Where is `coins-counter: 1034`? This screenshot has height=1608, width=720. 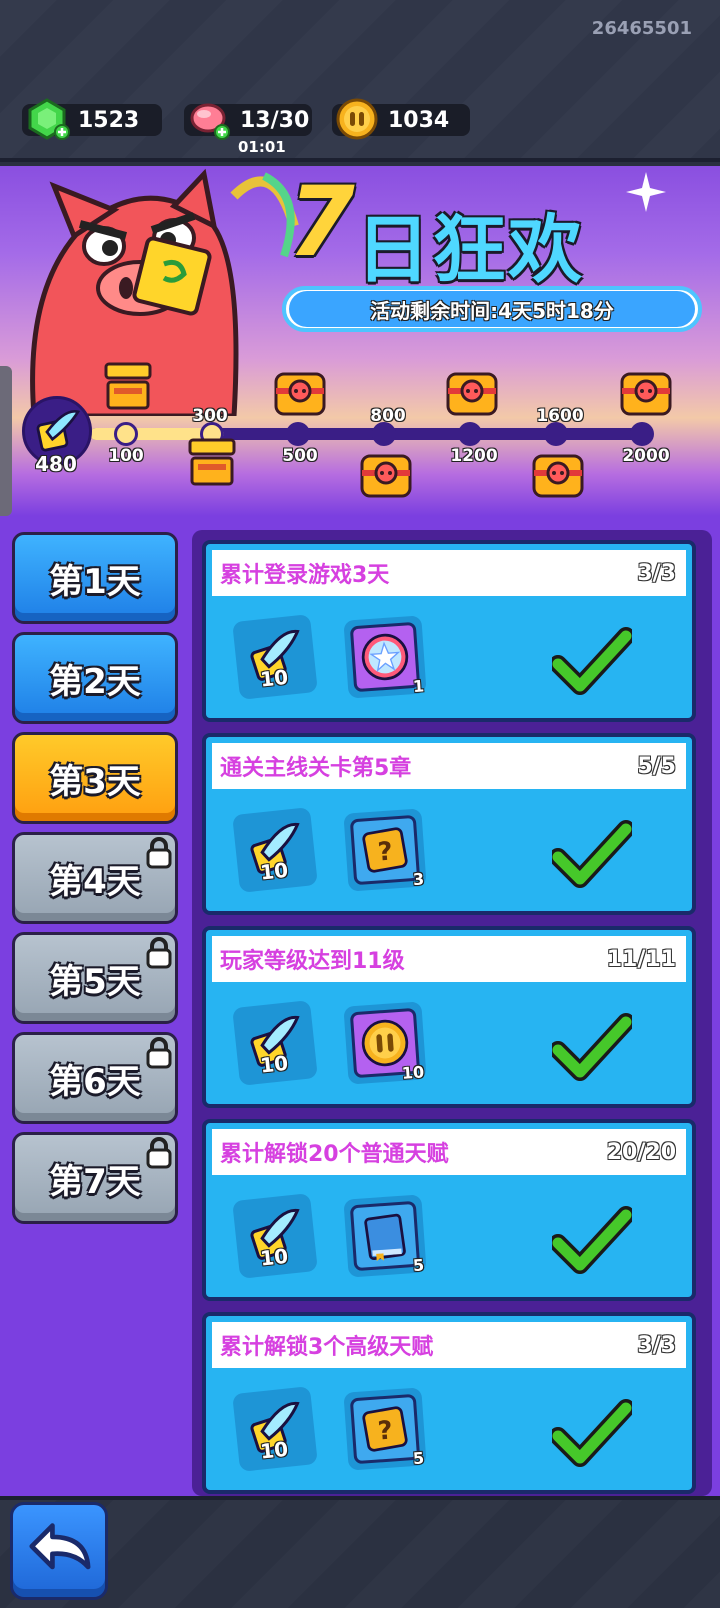 coins-counter: 1034 is located at coordinates (401, 119).